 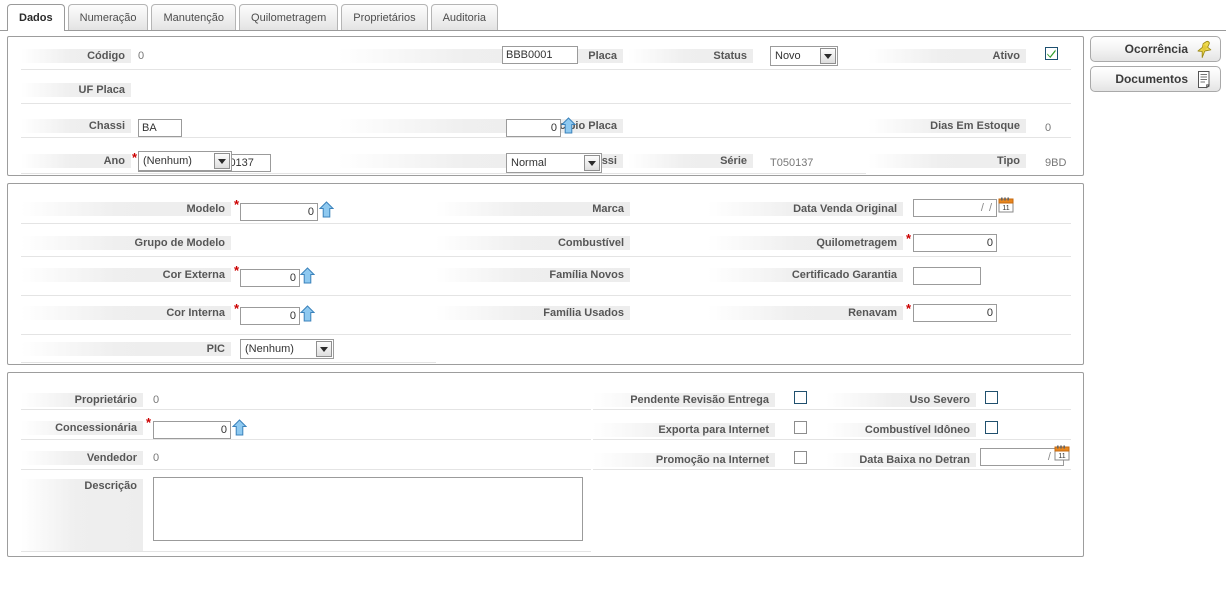 What do you see at coordinates (192, 430) in the screenshot?
I see `concessionaria-input` at bounding box center [192, 430].